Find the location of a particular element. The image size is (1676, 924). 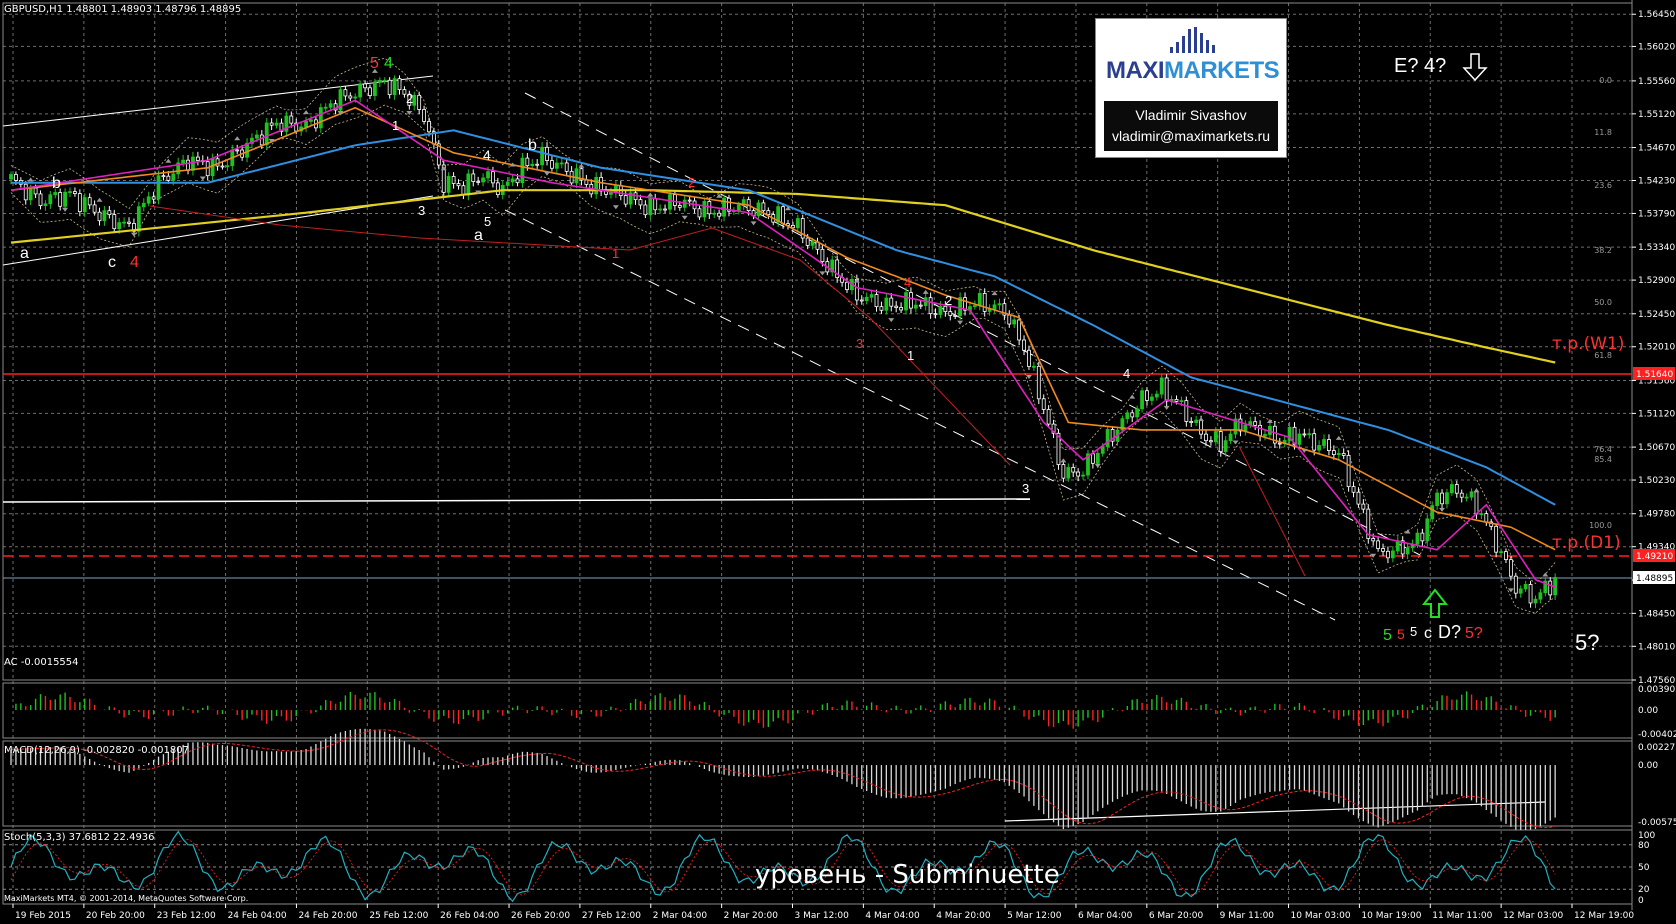

price-tag-w1: 1.51640 is located at coordinates (1654, 373).